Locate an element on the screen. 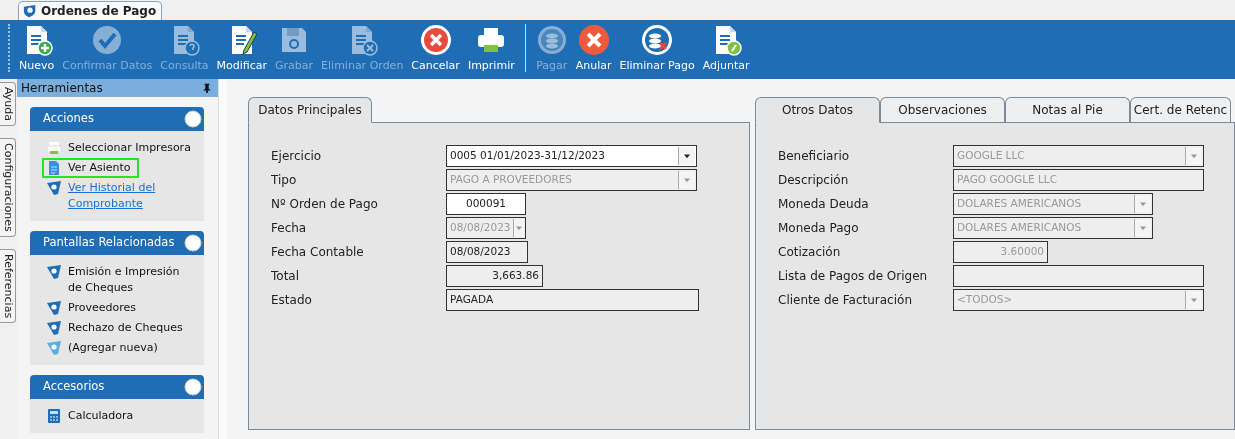 Image resolution: width=1235 pixels, height=439 pixels. sidebar-item: Ver Asiento is located at coordinates (90, 168).